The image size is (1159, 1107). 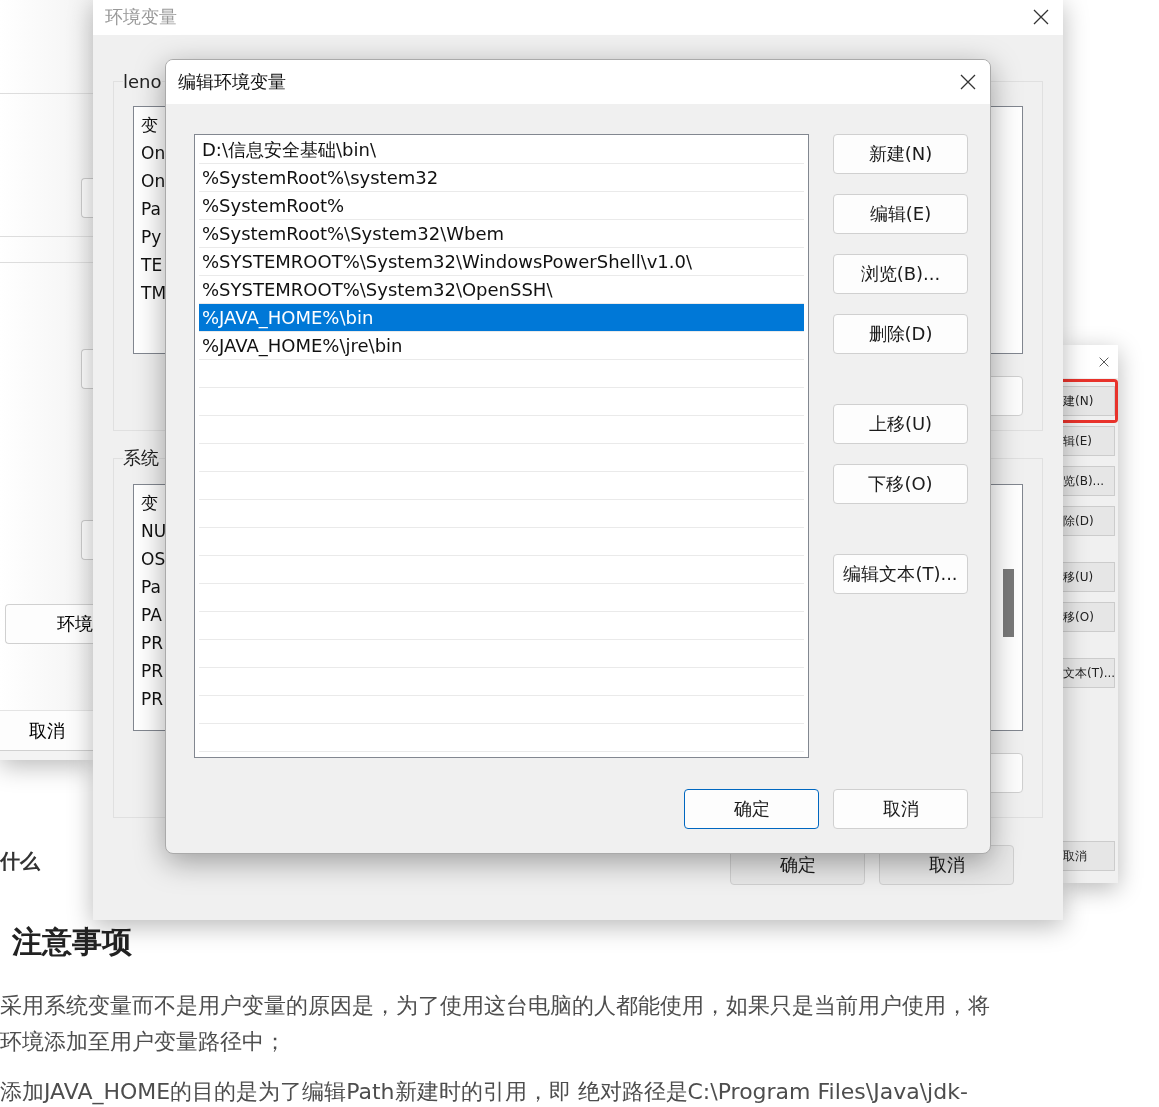 I want to click on dialog-button: 移(U), so click(x=1089, y=577).